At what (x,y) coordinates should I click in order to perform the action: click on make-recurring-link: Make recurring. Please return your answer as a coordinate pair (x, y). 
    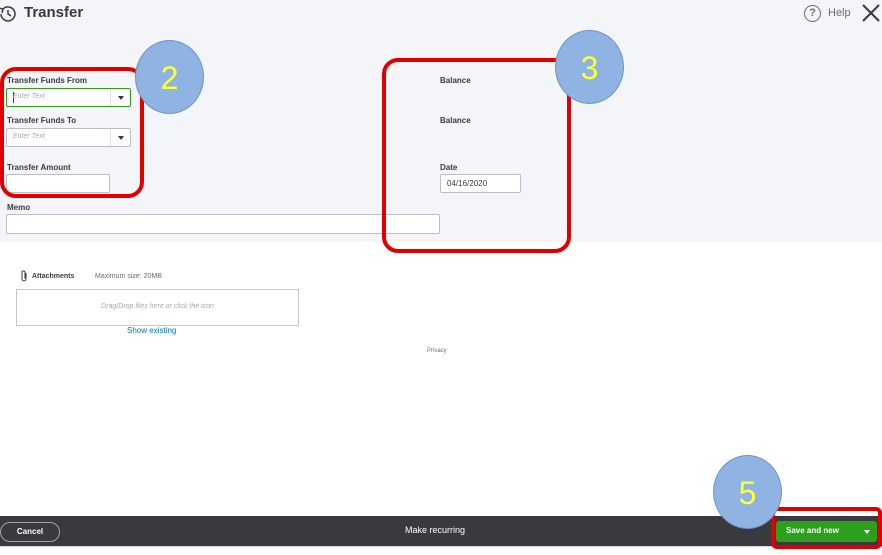
    Looking at the image, I should click on (435, 530).